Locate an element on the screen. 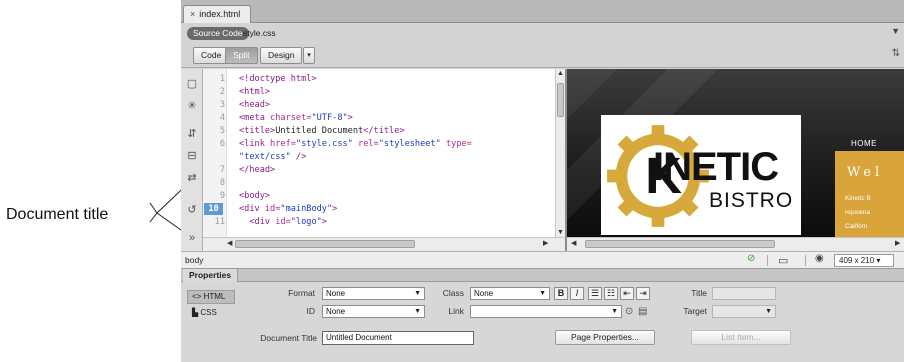  unordered-list-icon: ☰ is located at coordinates (595, 293).